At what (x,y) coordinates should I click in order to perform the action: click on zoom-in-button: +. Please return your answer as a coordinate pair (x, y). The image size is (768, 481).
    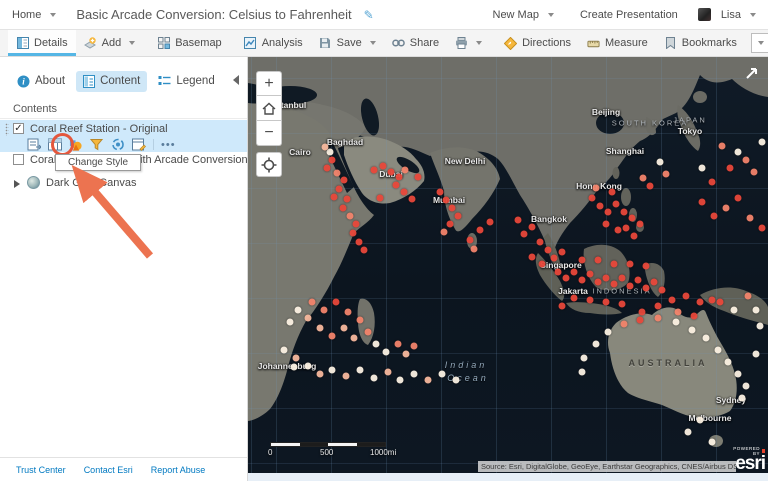
    Looking at the image, I should click on (269, 83).